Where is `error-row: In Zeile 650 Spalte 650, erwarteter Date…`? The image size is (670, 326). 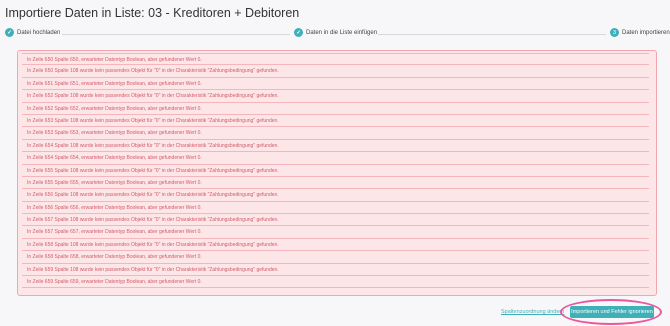 error-row: In Zeile 650 Spalte 650, erwarteter Date… is located at coordinates (335, 59).